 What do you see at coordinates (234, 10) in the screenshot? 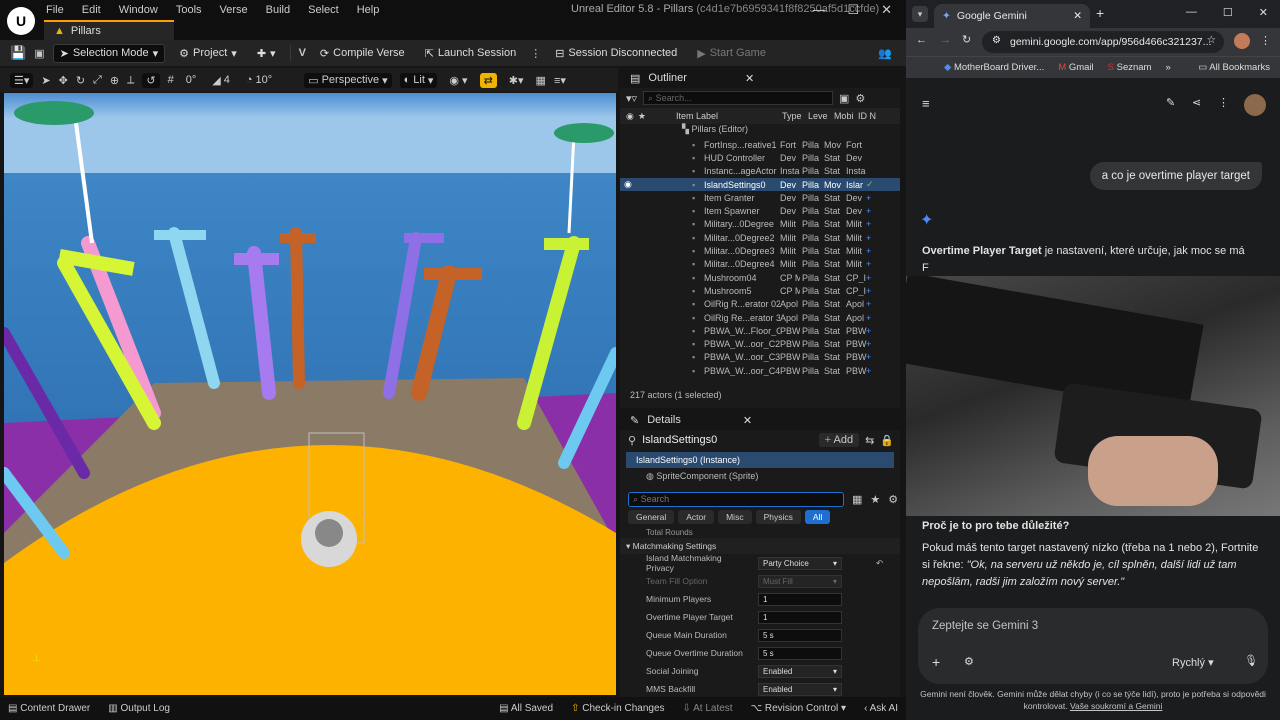
I see `menu-item-verse: Verse` at bounding box center [234, 10].